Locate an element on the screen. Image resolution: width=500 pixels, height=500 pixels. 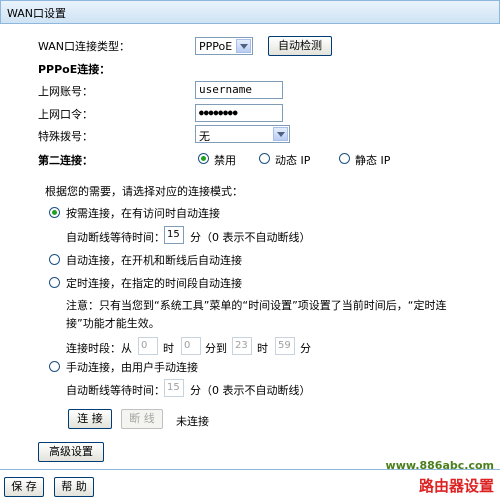
second-disable-label: 禁用 is located at coordinates (225, 160).